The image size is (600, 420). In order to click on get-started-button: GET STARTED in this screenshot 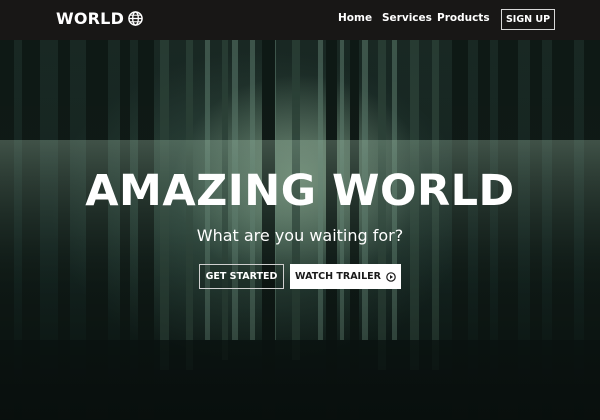, I will do `click(241, 276)`.